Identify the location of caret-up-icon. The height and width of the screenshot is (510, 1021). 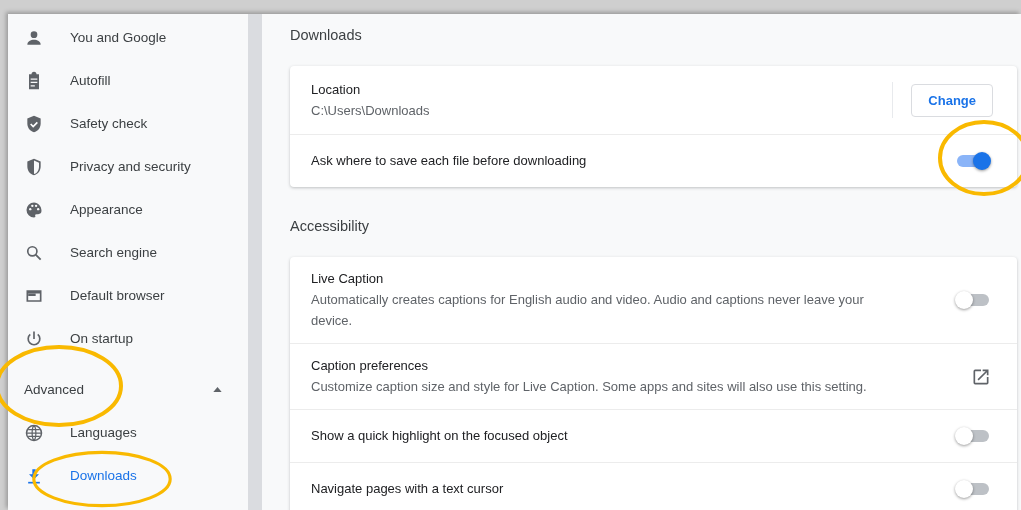
(217, 389).